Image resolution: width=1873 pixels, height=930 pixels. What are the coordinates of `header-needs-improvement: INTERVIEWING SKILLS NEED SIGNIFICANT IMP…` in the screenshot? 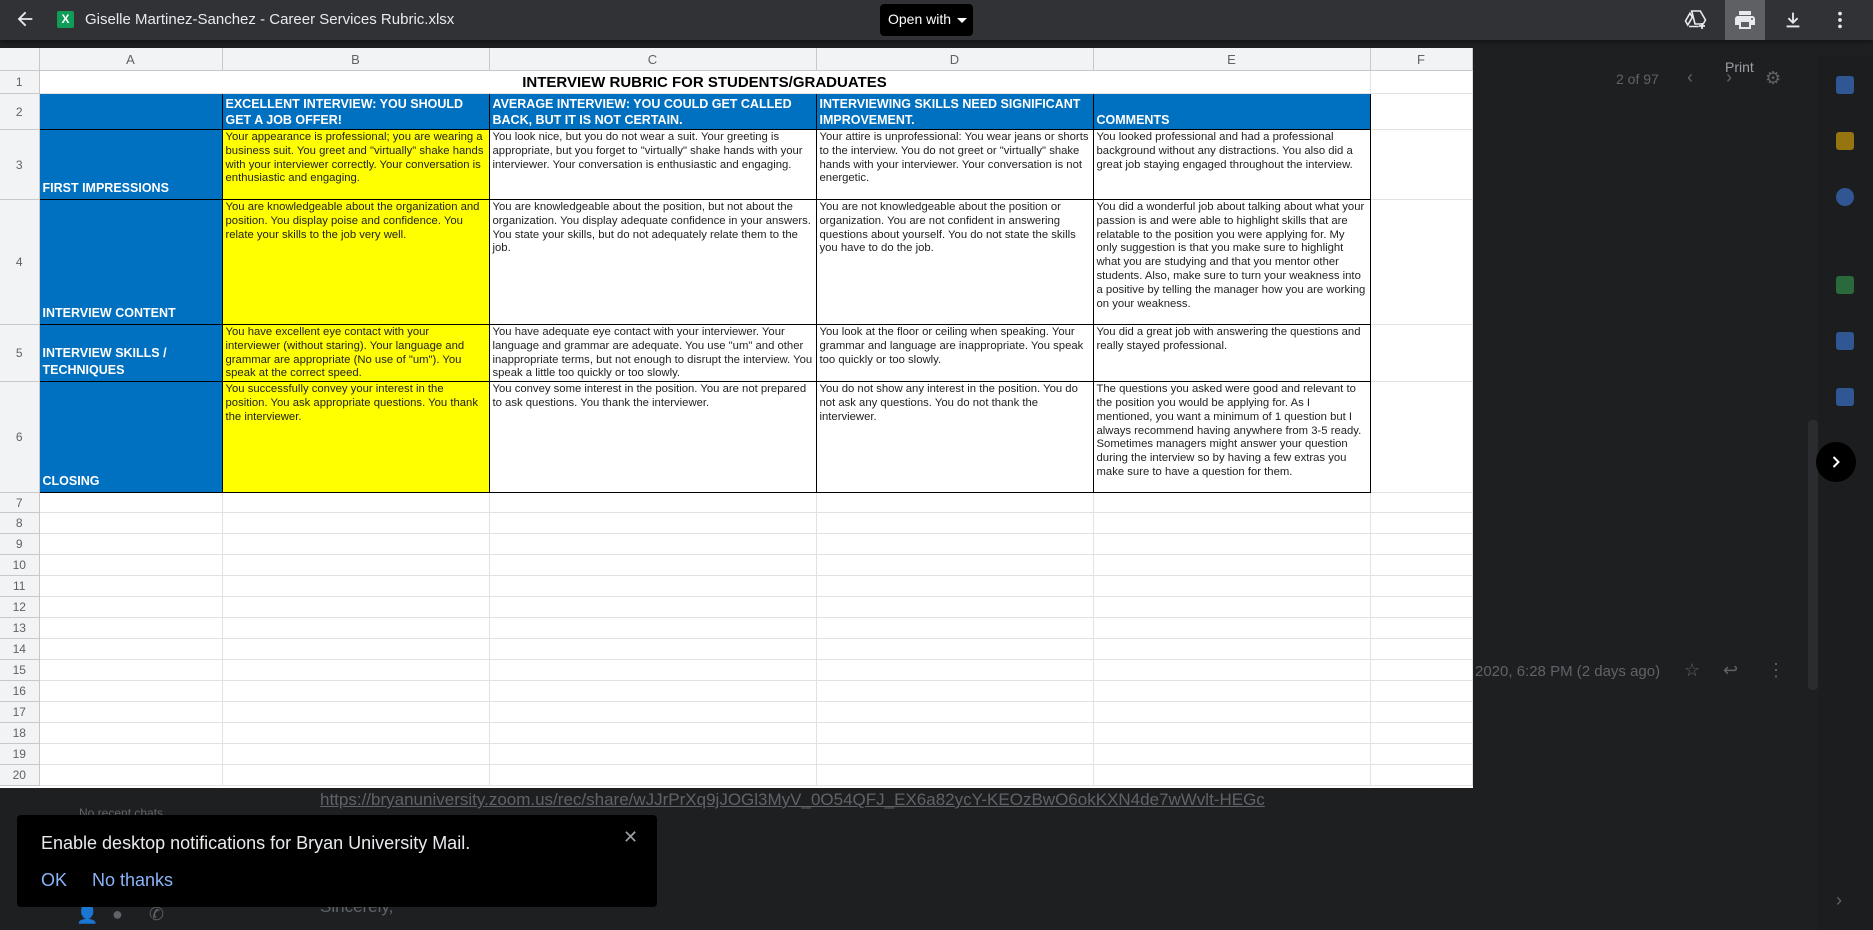 It's located at (954, 111).